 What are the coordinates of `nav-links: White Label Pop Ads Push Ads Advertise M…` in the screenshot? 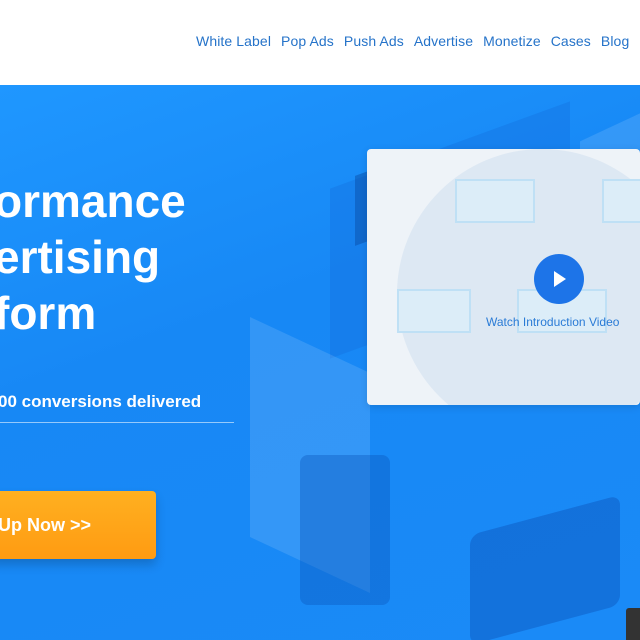 It's located at (417, 41).